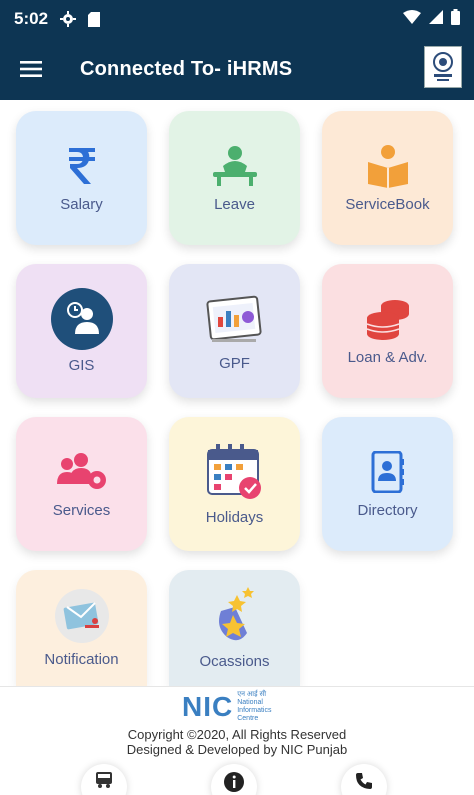  Describe the element at coordinates (254, 710) in the screenshot. I see `nic-logo-line-2: Informatics` at that location.